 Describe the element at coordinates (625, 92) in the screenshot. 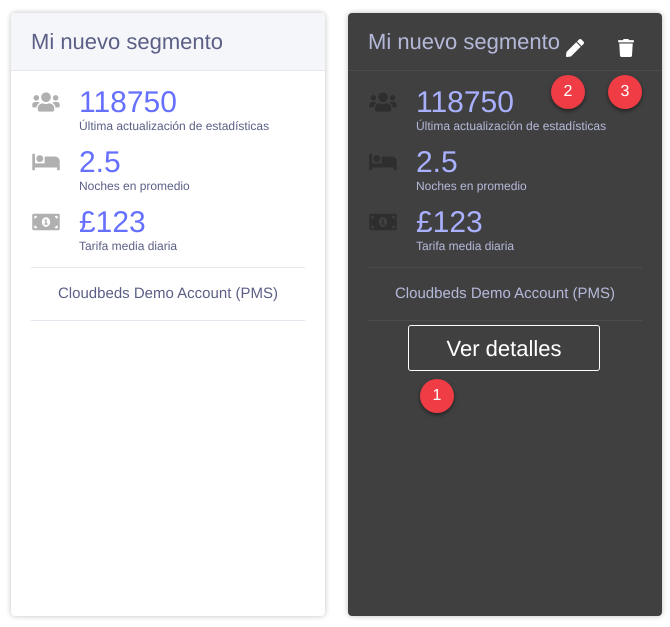

I see `callout-badge: 3` at that location.